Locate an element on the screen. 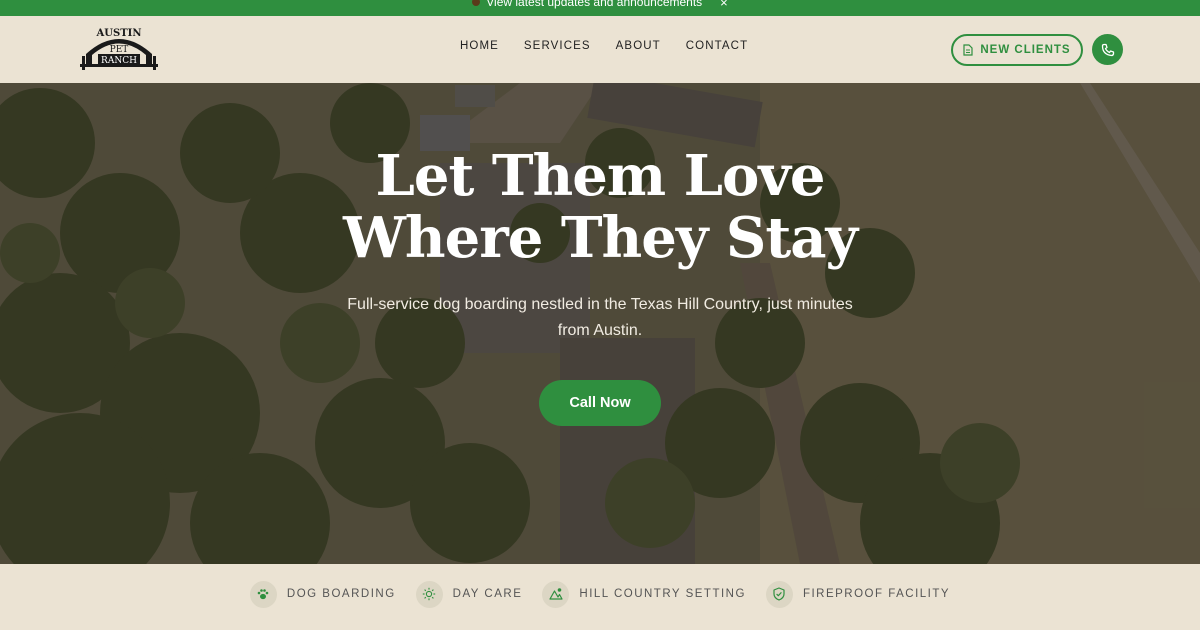  announcement-link: View latest updates and announcements is located at coordinates (587, 4).